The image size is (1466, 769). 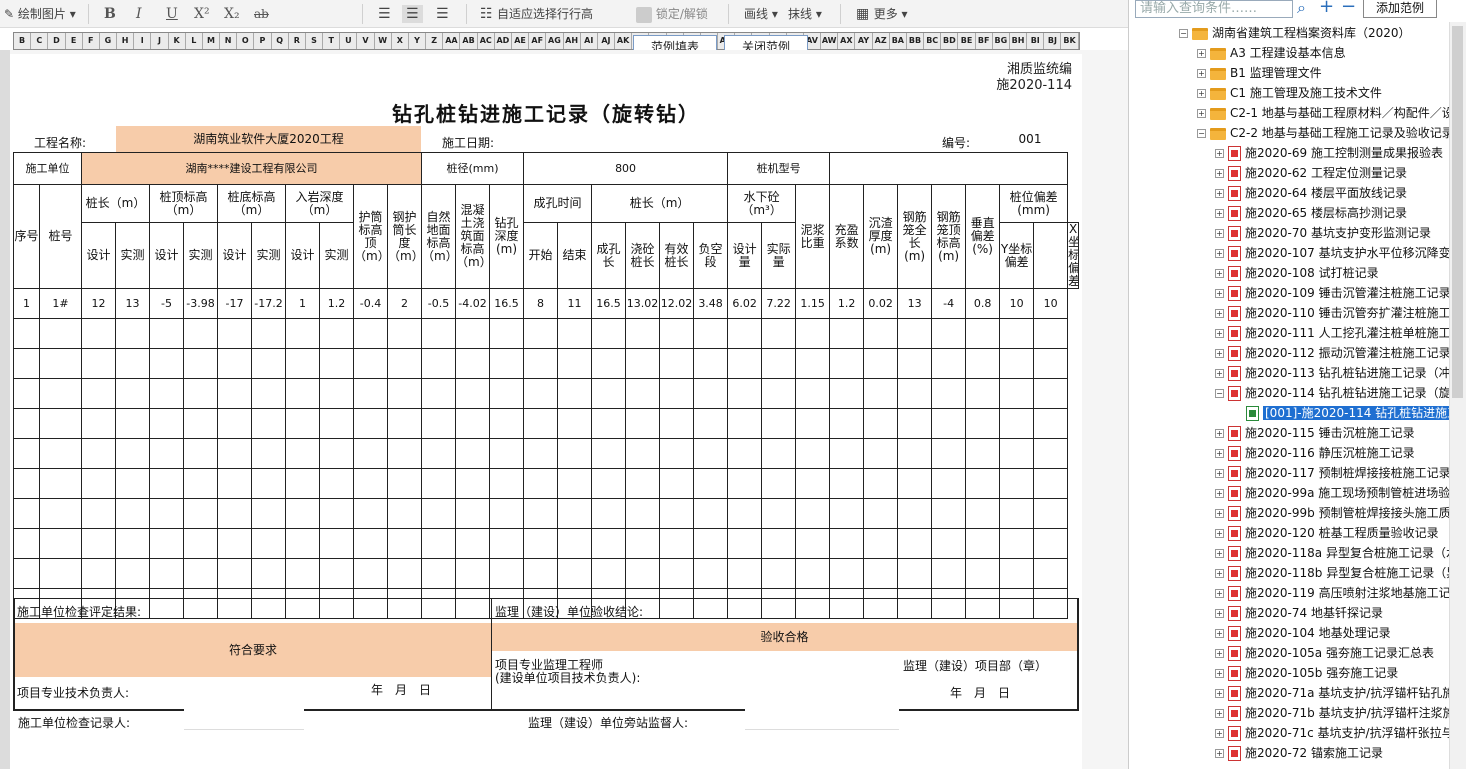 I want to click on tree-item: + 施2020-71b 基坑支护/抗浮锚杆注浆施, so click(x=1332, y=713).